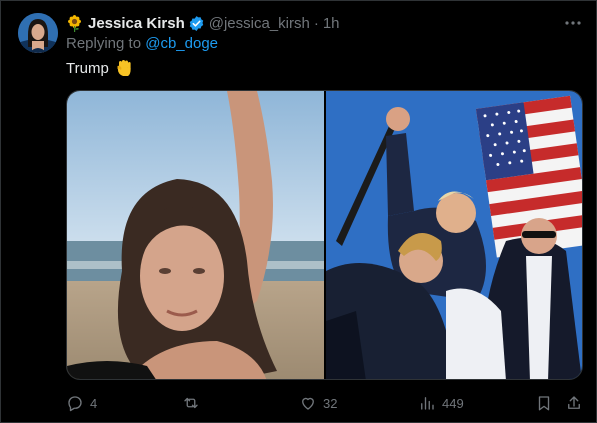 Image resolution: width=597 pixels, height=423 pixels. I want to click on display-name: Jessica Kirsh, so click(136, 23).